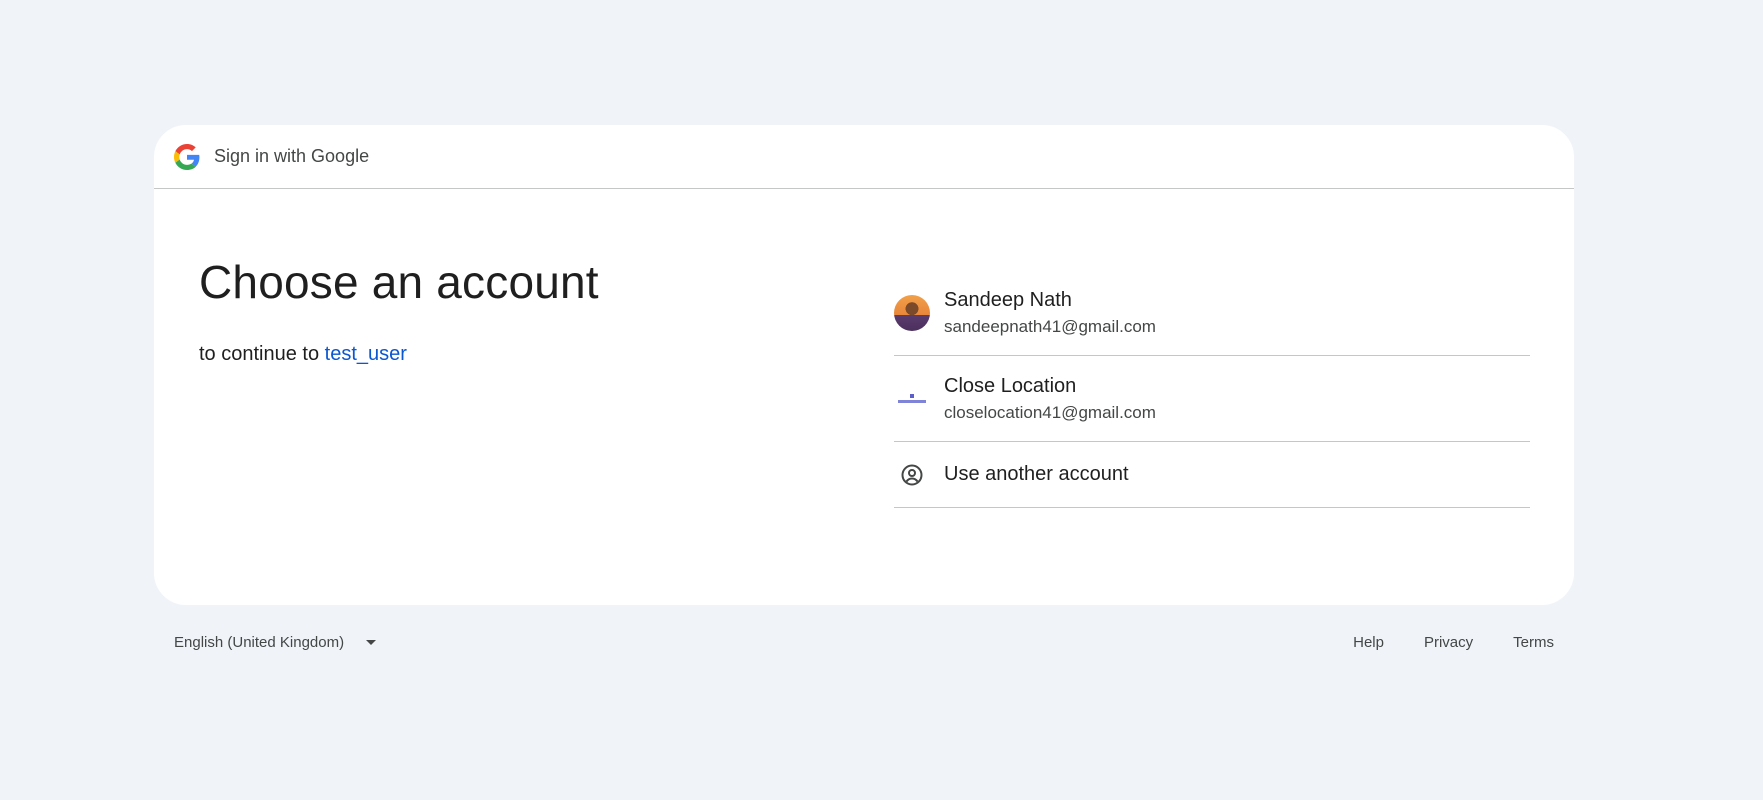  I want to click on terms-link: Terms, so click(1533, 642).